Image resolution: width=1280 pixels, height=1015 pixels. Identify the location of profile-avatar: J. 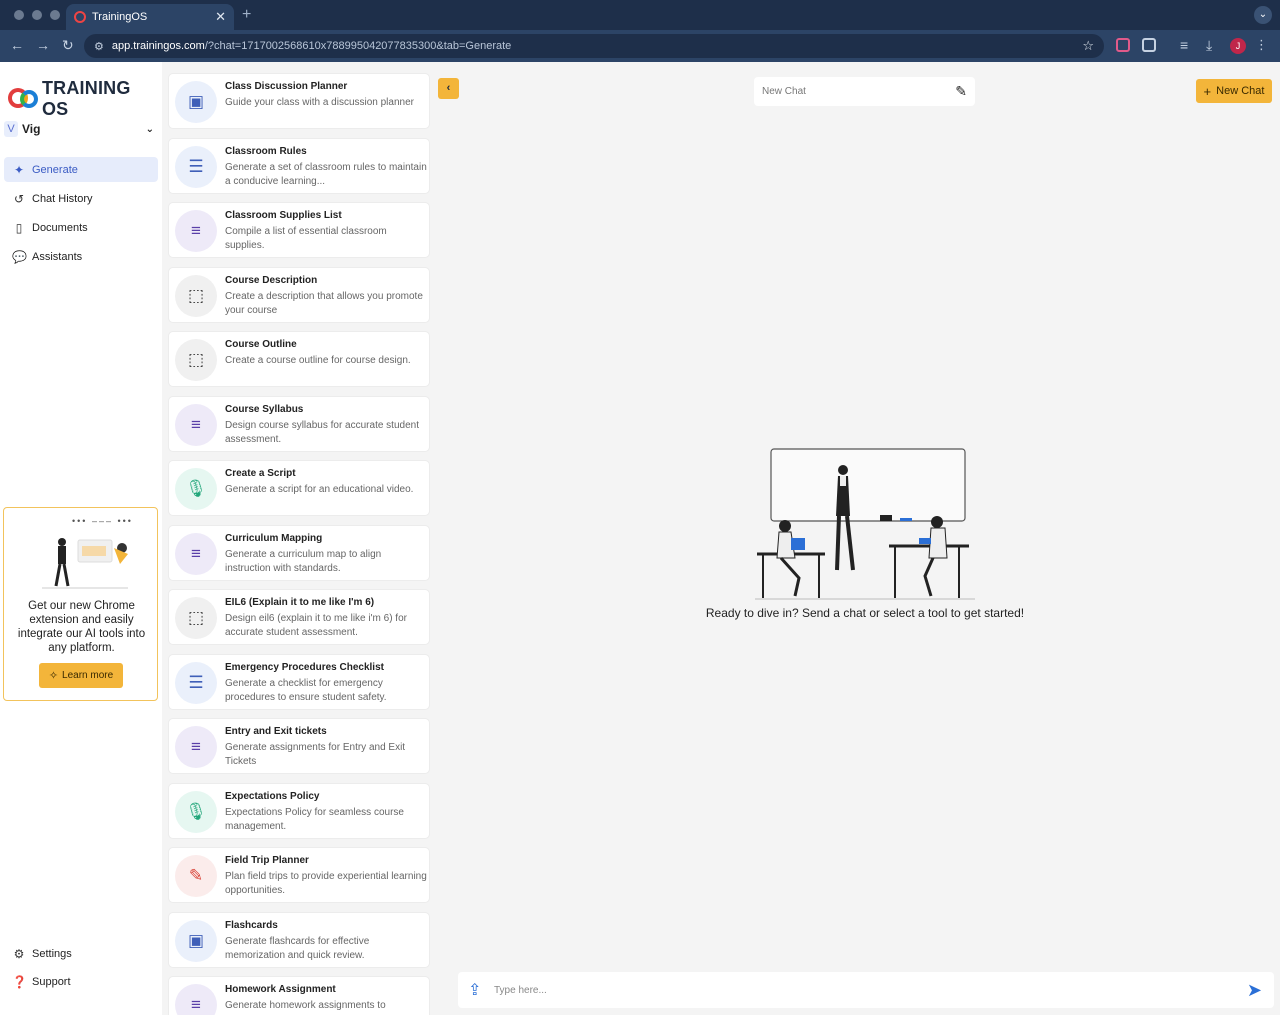
(1238, 46).